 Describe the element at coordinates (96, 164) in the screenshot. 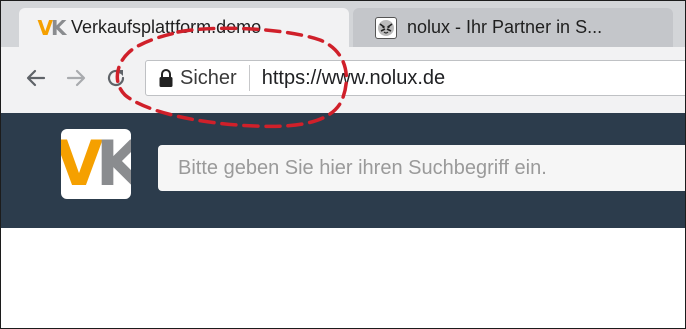

I see `site-logo: VK` at that location.